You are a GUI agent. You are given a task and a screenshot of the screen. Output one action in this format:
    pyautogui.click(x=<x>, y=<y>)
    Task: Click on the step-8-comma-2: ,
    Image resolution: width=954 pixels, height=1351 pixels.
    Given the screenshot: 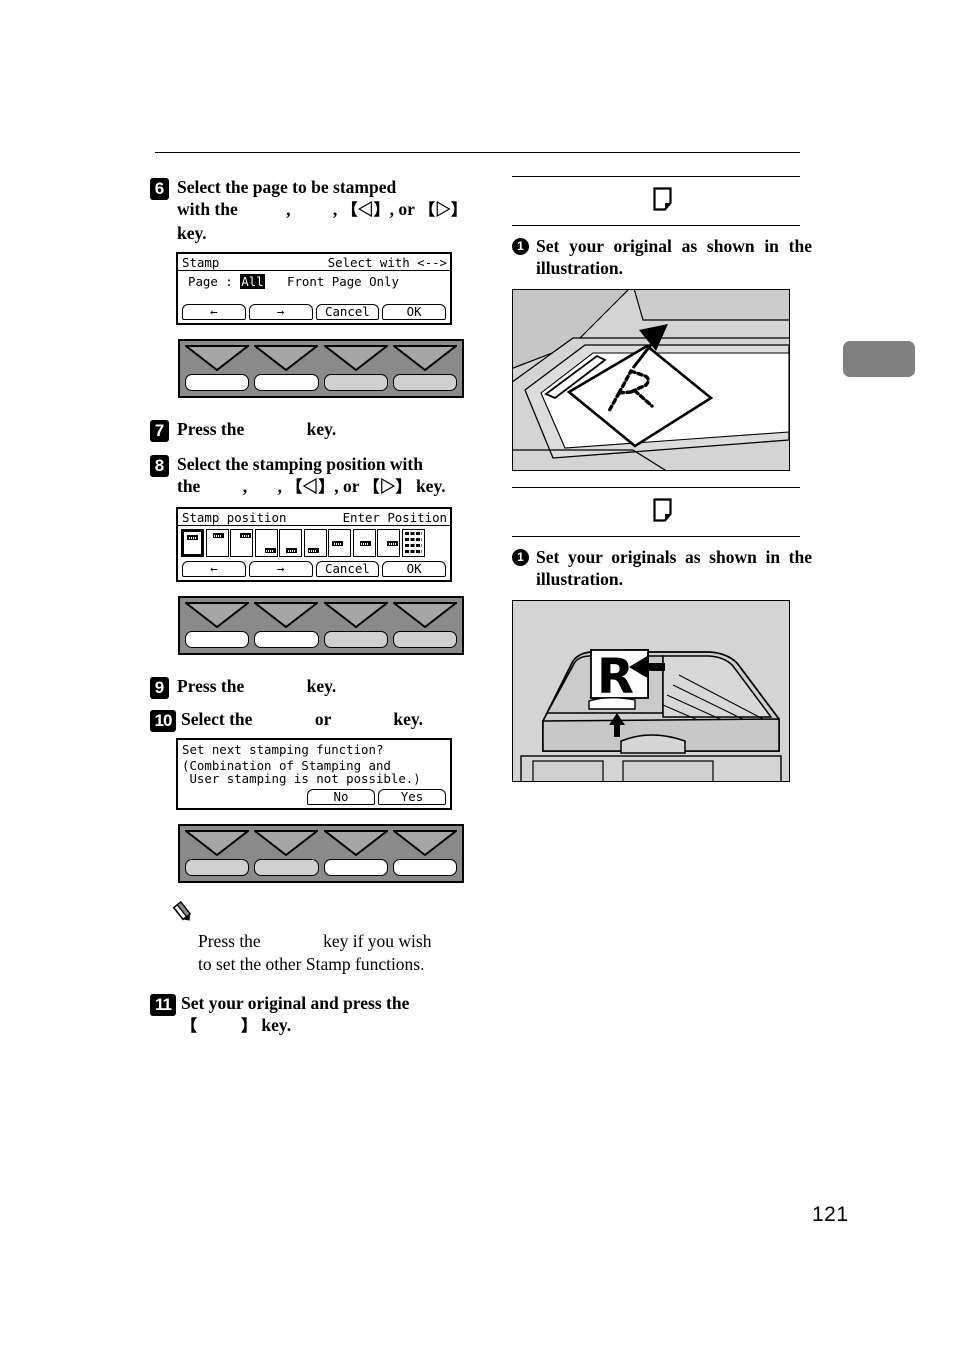 What is the action you would take?
    pyautogui.click(x=279, y=486)
    